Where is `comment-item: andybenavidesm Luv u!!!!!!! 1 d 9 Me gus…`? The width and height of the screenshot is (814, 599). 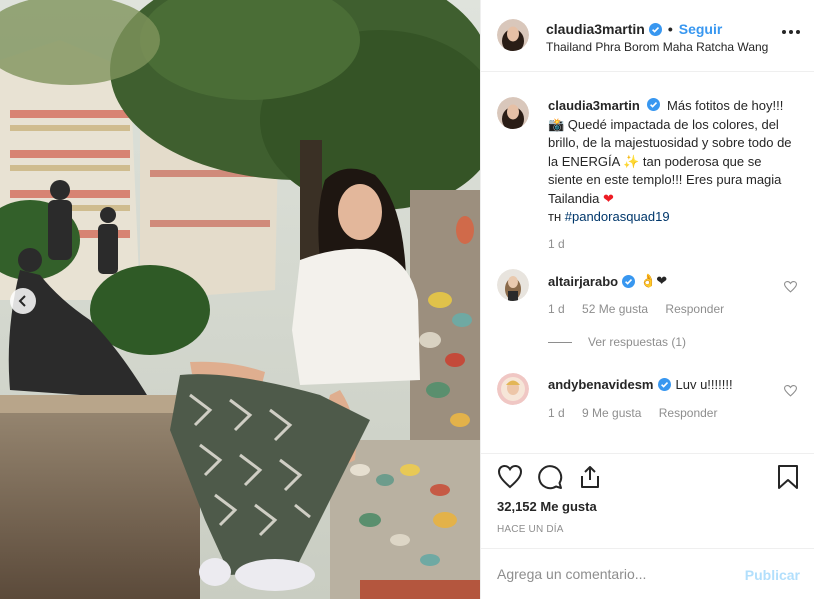
comment-item: andybenavidesm Luv u!!!!!!! 1 d 9 Me gus… is located at coordinates (647, 403).